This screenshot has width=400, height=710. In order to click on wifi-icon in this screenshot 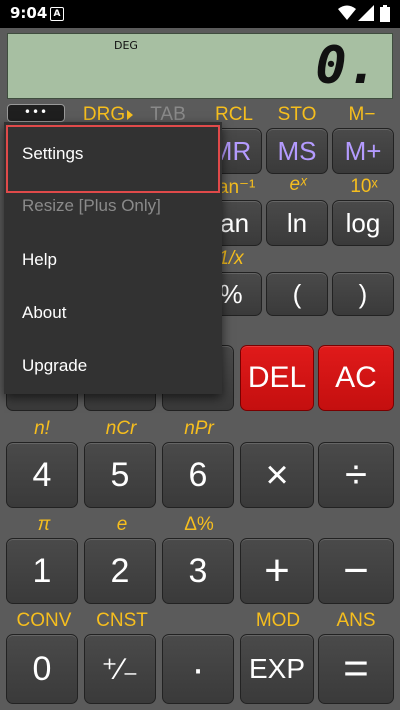, I will do `click(347, 12)`.